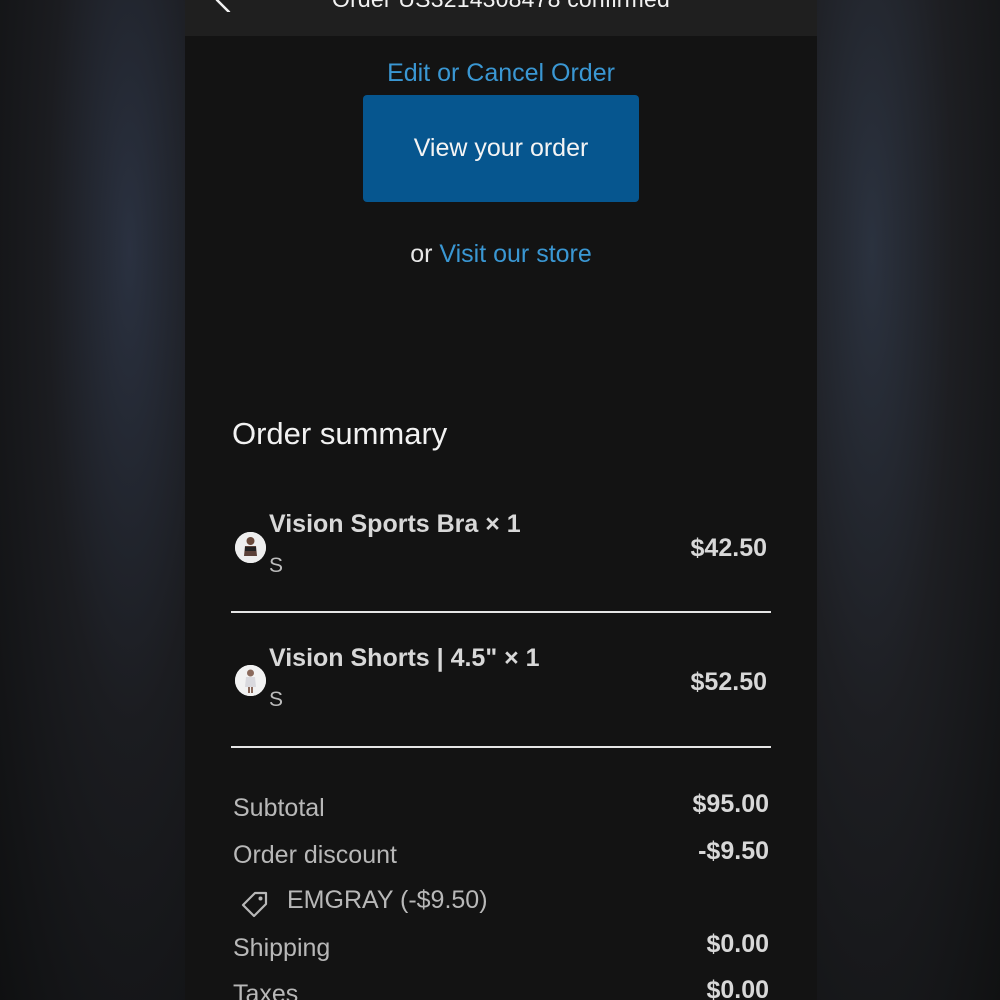  Describe the element at coordinates (501, 148) in the screenshot. I see `view-order-button: View your order` at that location.